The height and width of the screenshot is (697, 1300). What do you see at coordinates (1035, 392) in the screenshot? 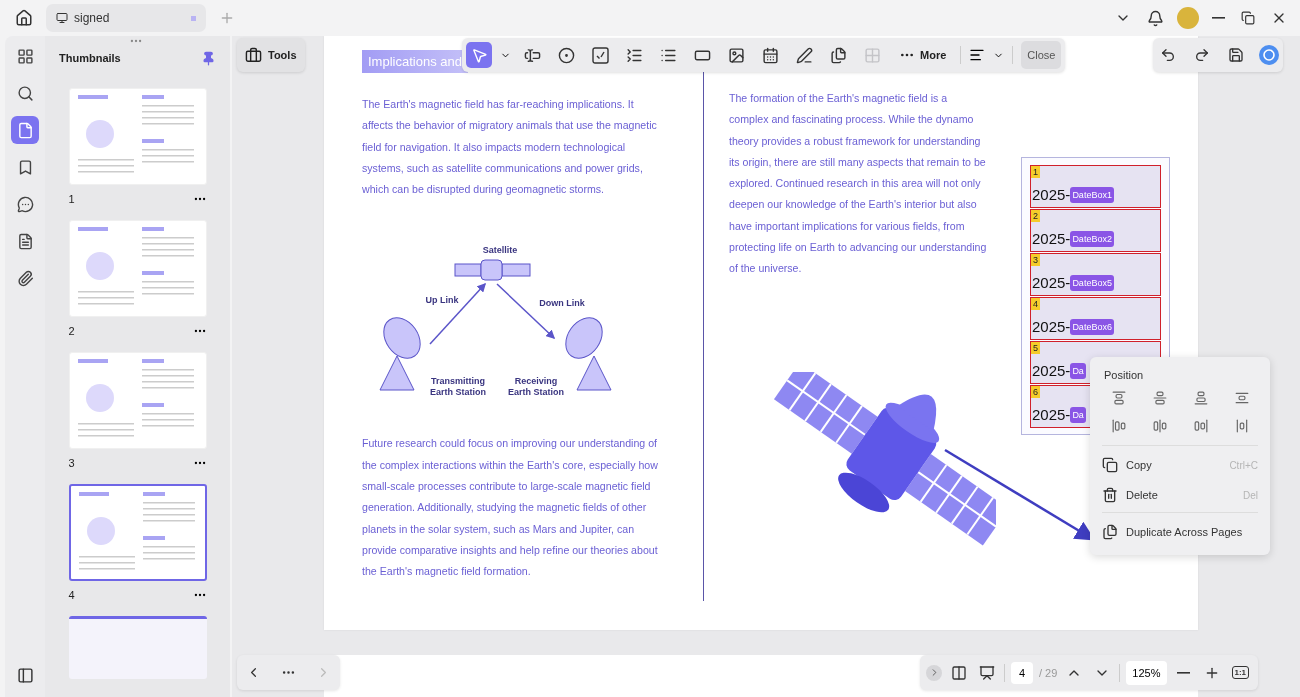
I see `field-number: 6` at bounding box center [1035, 392].